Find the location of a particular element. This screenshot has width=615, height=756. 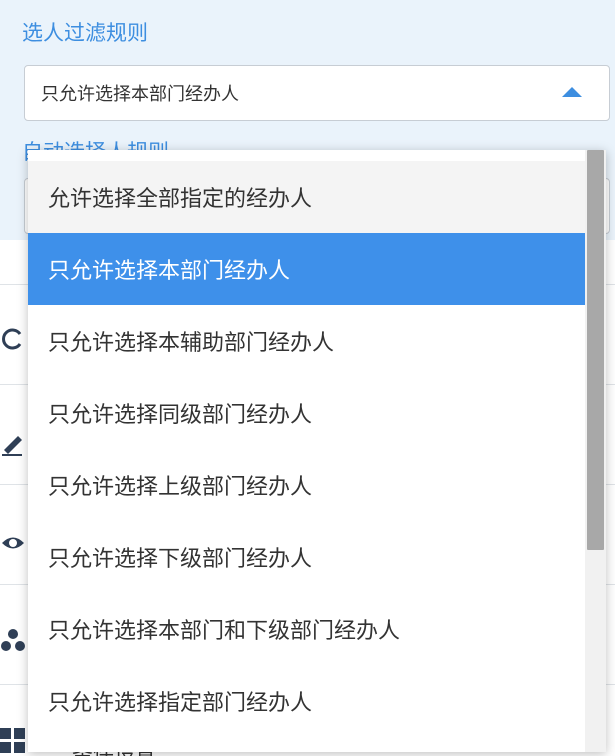

dropdown-option: 只允许选择指定部门经办人 is located at coordinates (306, 701).